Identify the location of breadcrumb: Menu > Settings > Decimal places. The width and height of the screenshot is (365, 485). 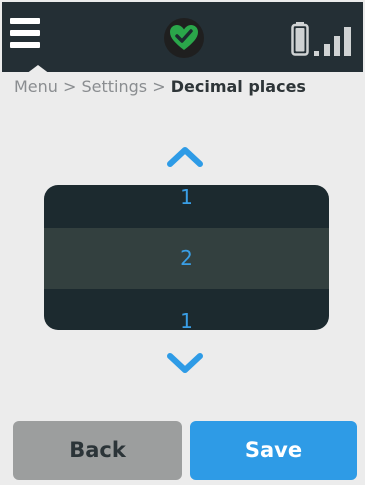
(160, 87).